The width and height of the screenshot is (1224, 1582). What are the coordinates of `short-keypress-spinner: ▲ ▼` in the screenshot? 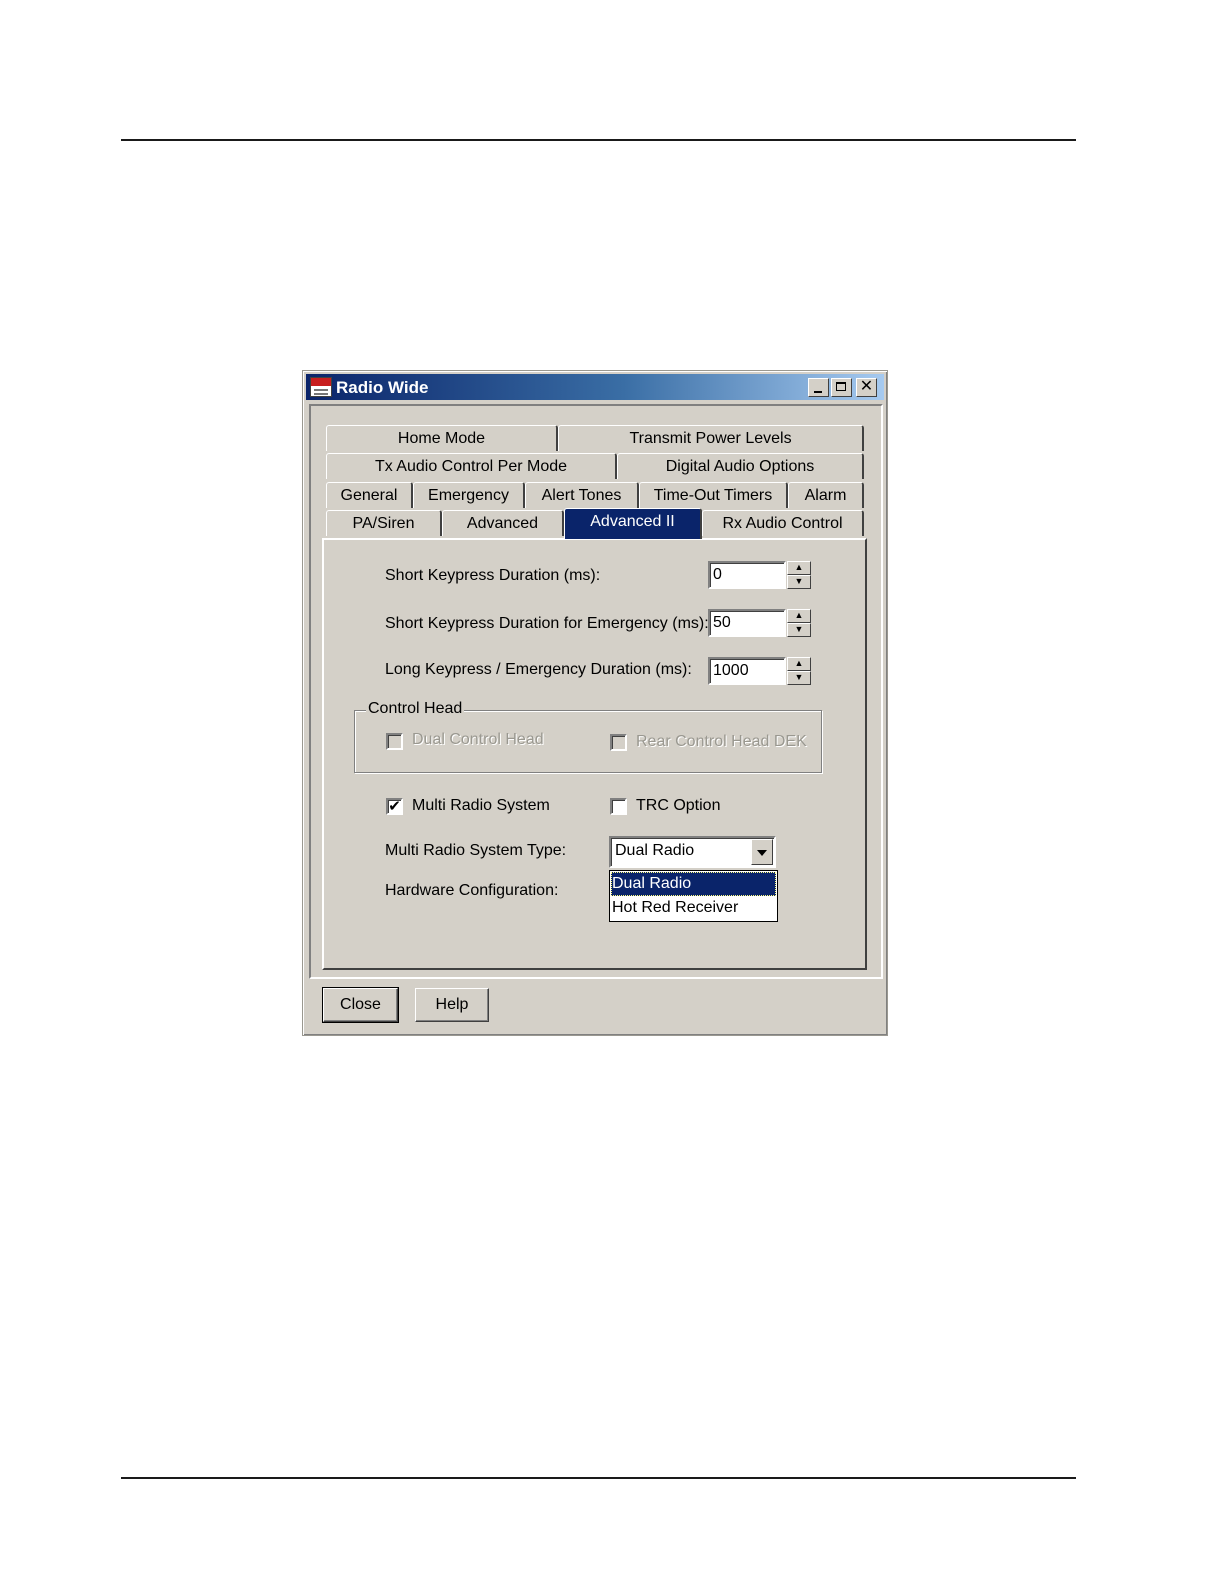 It's located at (799, 575).